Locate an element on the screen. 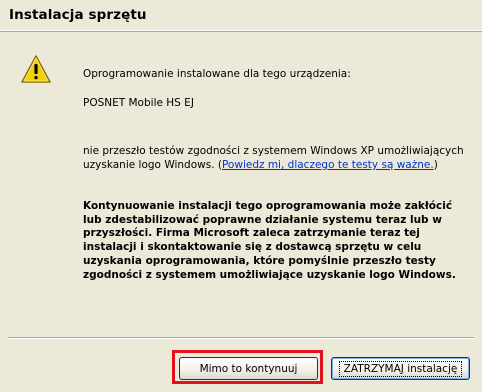  warning-icon is located at coordinates (36, 69).